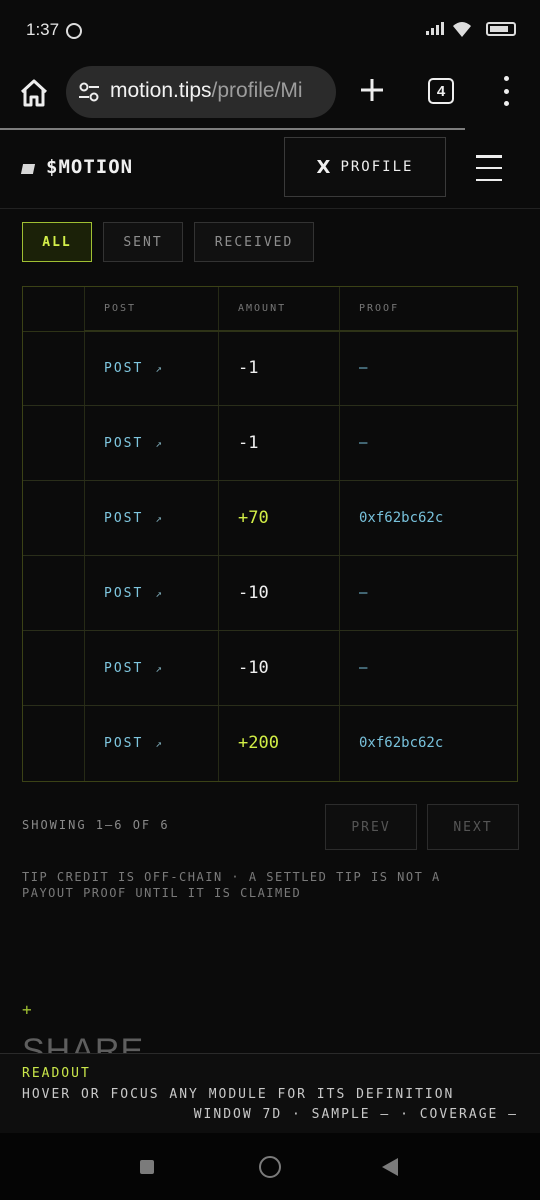  I want to click on wifi-icon, so click(462, 29).